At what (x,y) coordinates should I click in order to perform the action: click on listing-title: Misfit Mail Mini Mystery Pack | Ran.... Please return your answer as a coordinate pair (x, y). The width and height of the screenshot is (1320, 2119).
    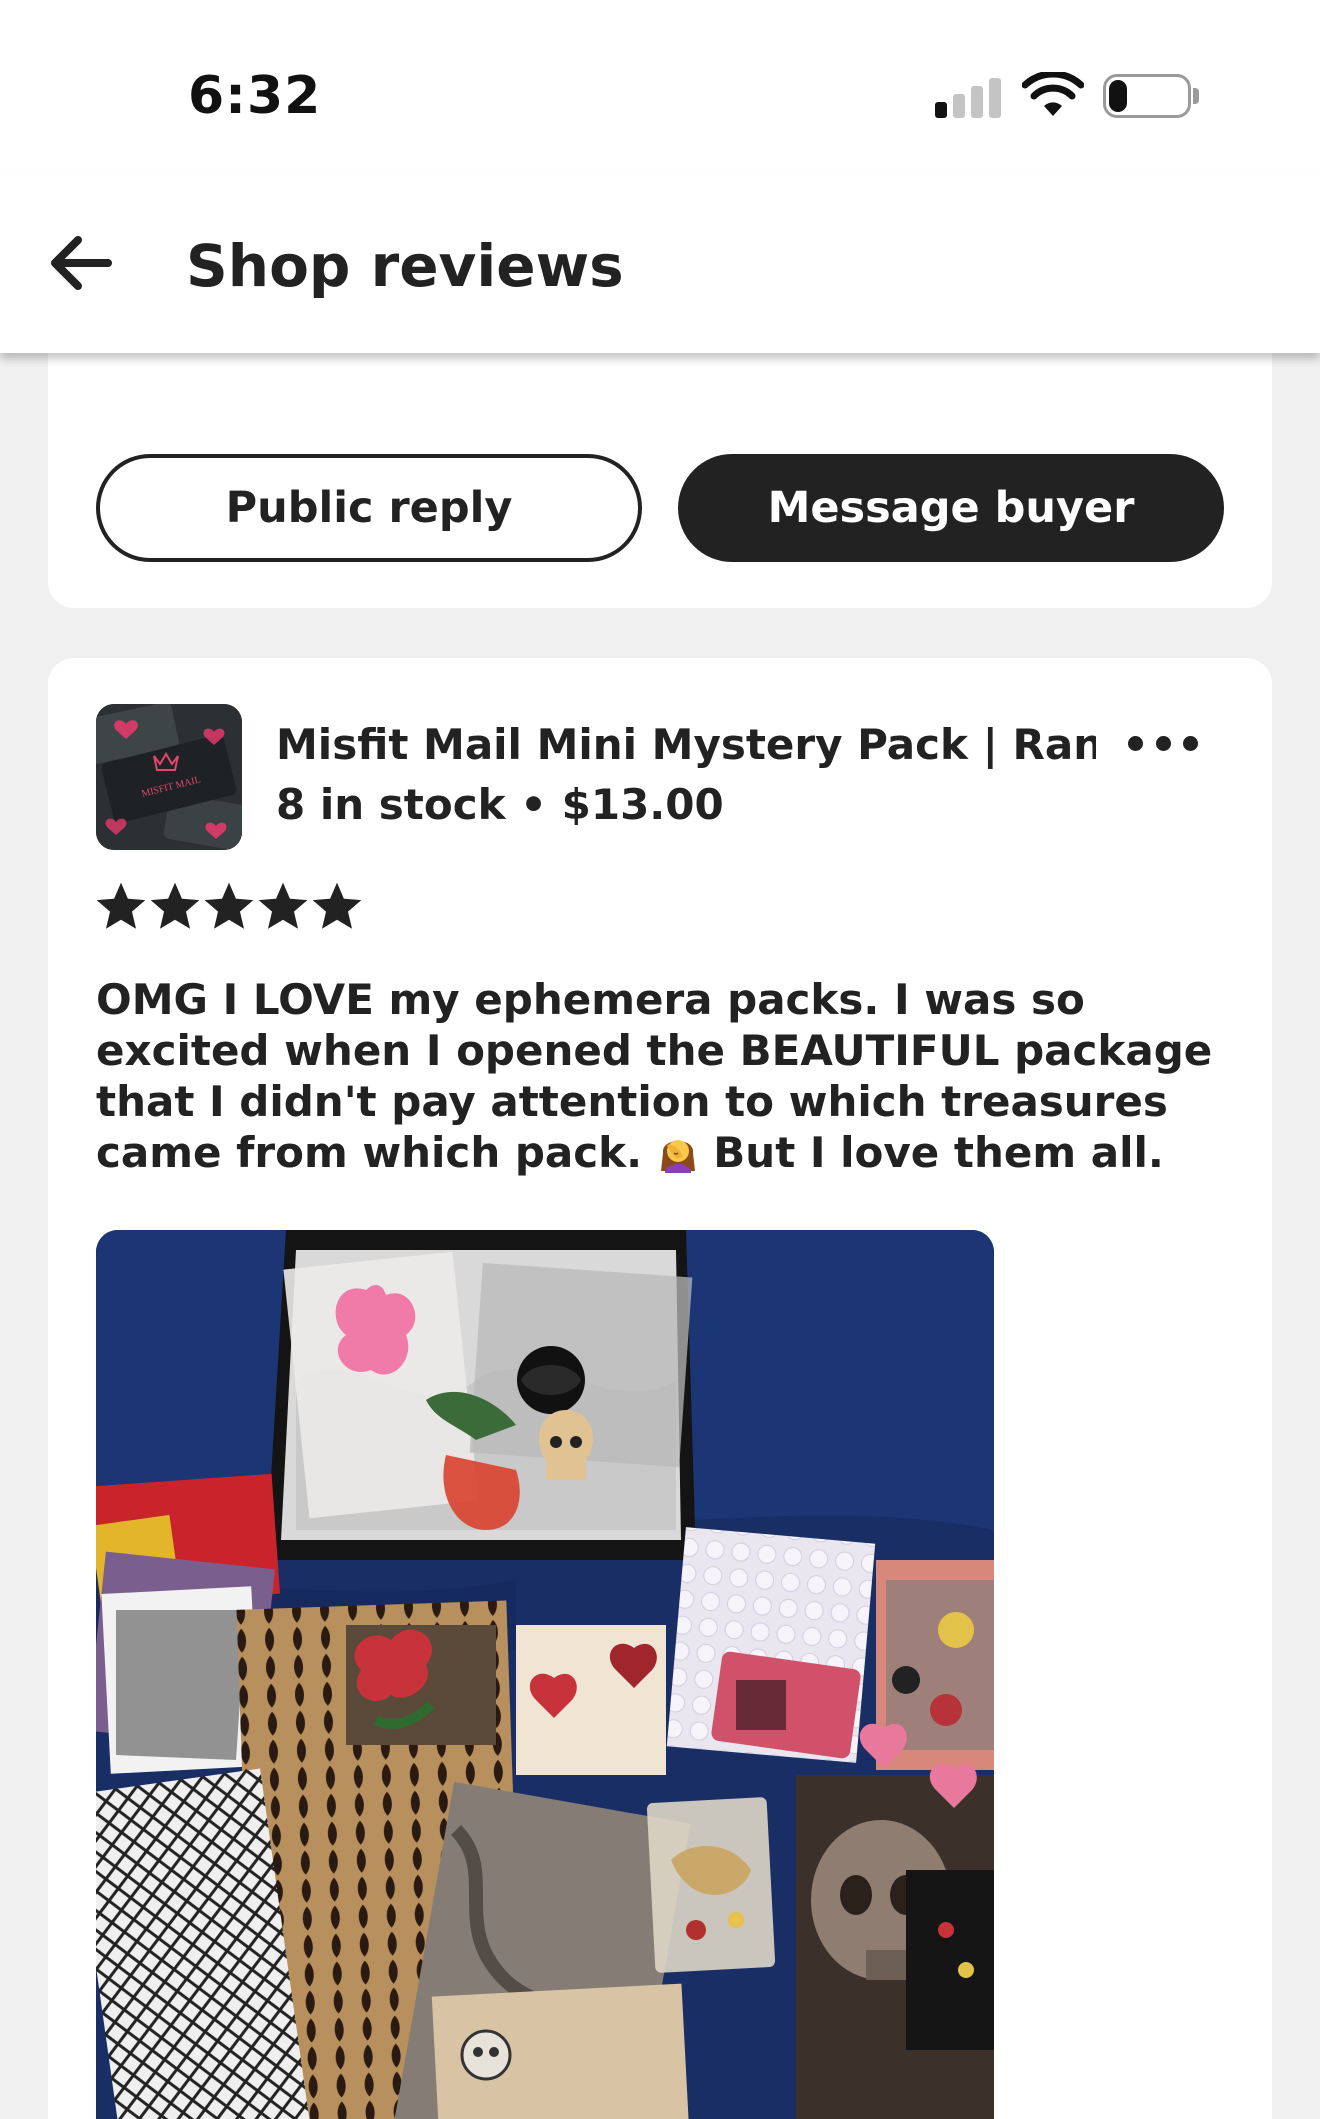
    Looking at the image, I should click on (686, 744).